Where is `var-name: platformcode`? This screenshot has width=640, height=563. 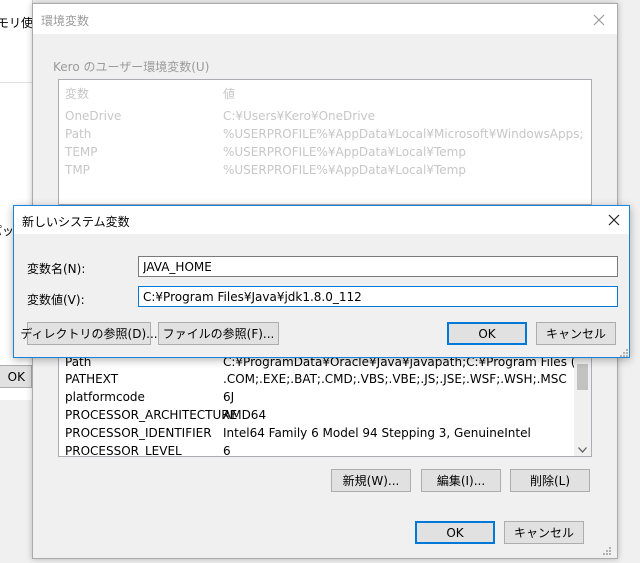
var-name: platformcode is located at coordinates (105, 397).